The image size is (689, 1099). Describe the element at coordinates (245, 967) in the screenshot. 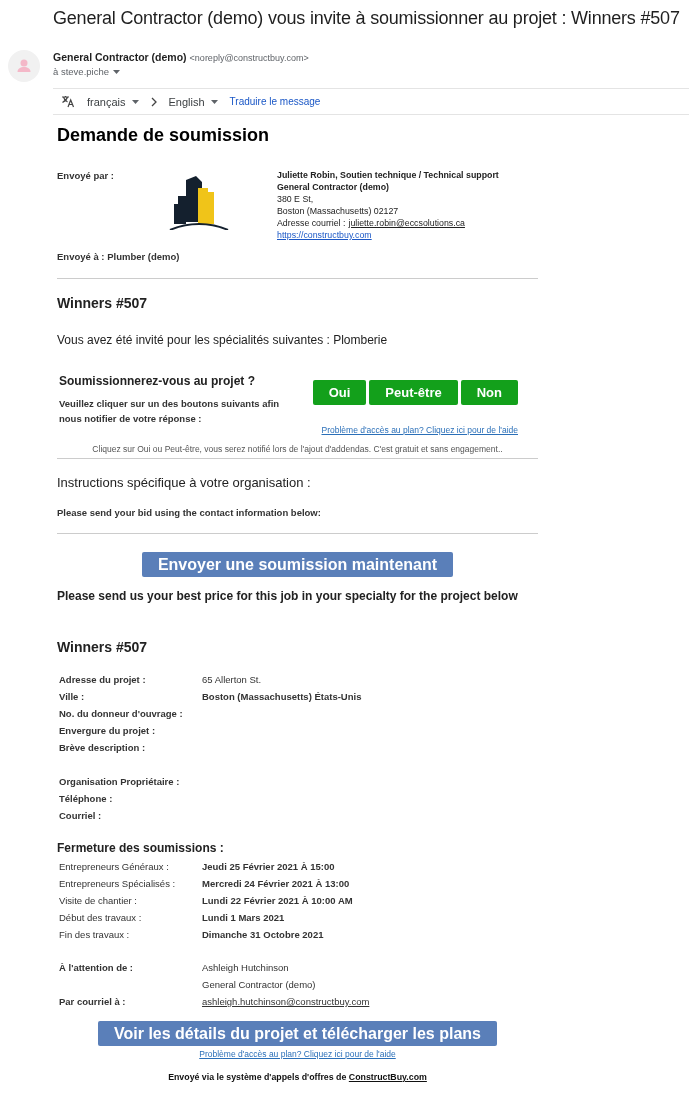

I see `field-value: Ashleigh Hutchinson` at that location.